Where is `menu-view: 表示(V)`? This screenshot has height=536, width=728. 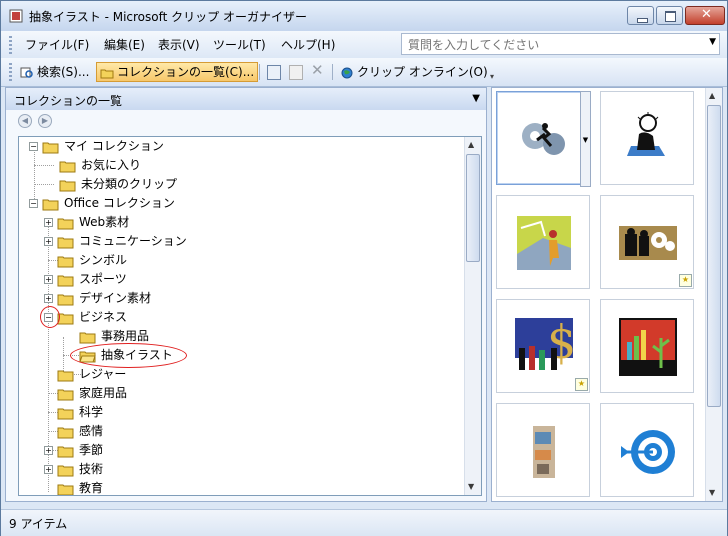 menu-view: 表示(V) is located at coordinates (179, 44).